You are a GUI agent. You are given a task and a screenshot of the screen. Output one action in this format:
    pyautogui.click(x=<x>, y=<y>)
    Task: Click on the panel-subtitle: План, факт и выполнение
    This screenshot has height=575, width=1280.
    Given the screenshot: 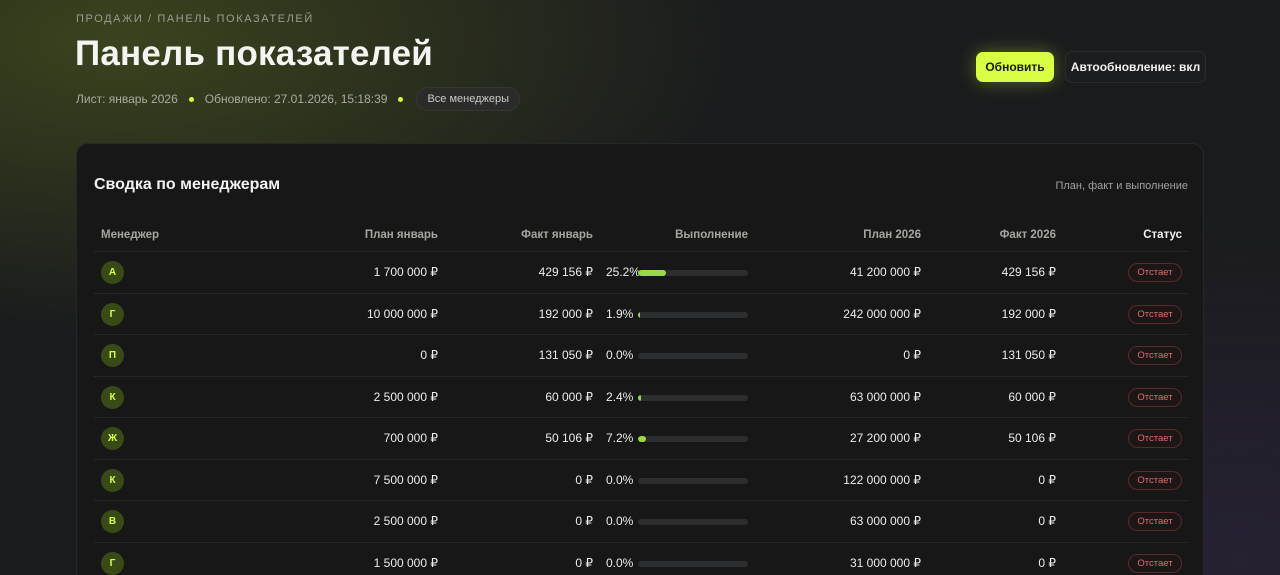 What is the action you would take?
    pyautogui.click(x=1121, y=186)
    